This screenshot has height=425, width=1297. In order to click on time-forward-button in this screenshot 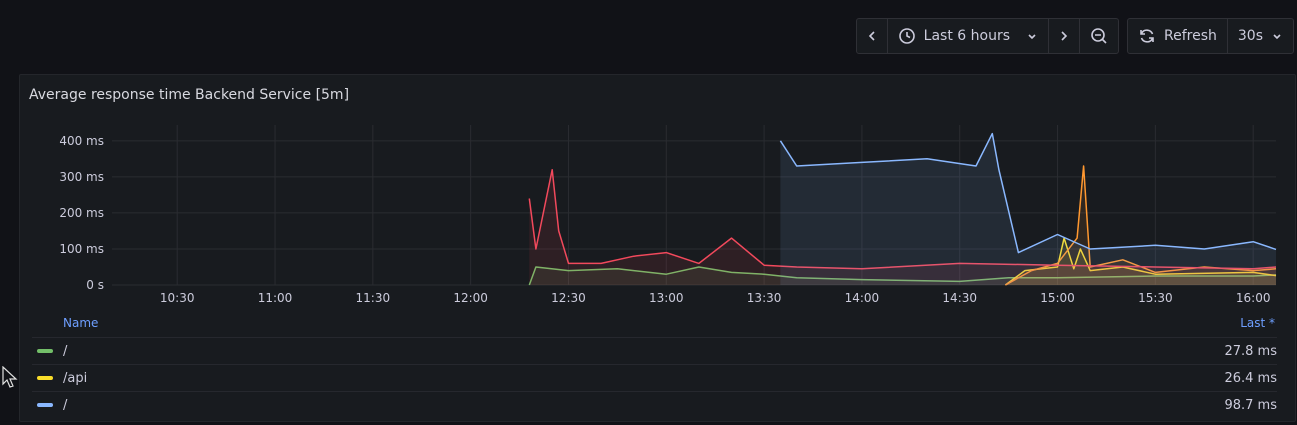, I will do `click(1065, 36)`.